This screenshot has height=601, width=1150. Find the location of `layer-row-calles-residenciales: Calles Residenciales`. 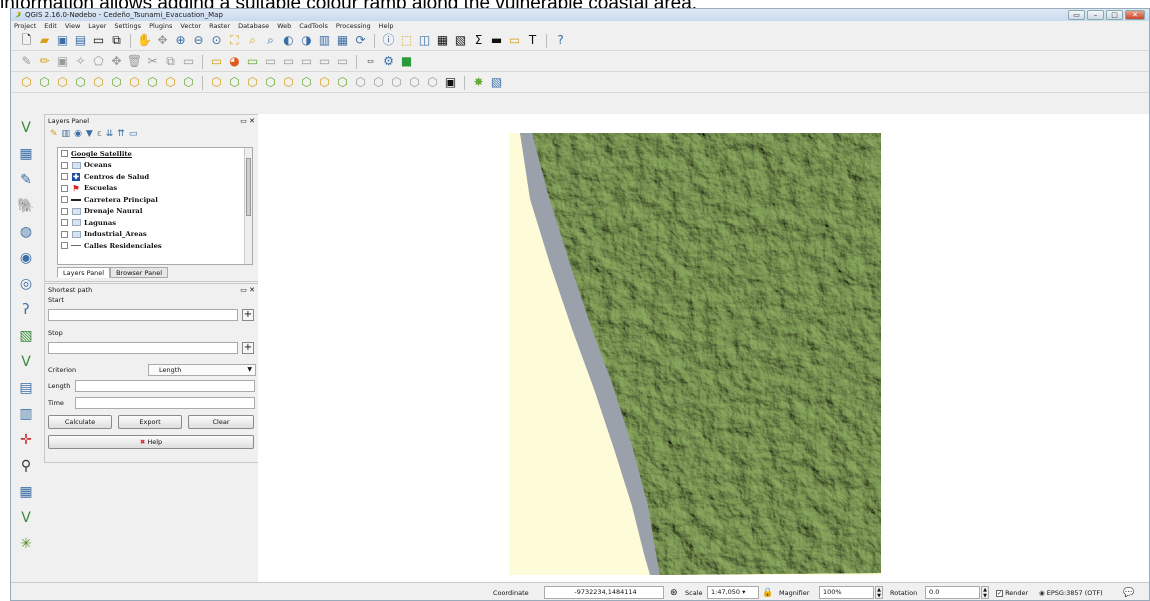

layer-row-calles-residenciales: Calles Residenciales is located at coordinates (155, 246).